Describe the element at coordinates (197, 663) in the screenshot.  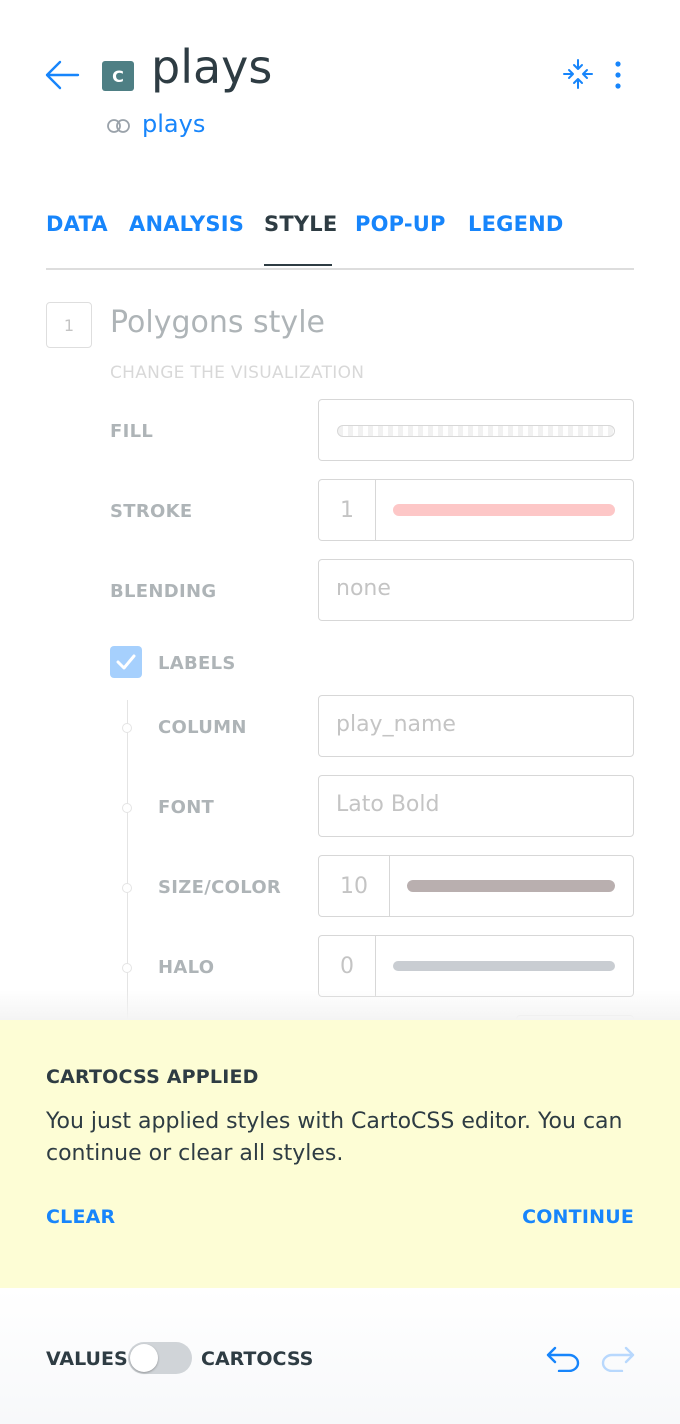
I see `labels-label: LABELS` at that location.